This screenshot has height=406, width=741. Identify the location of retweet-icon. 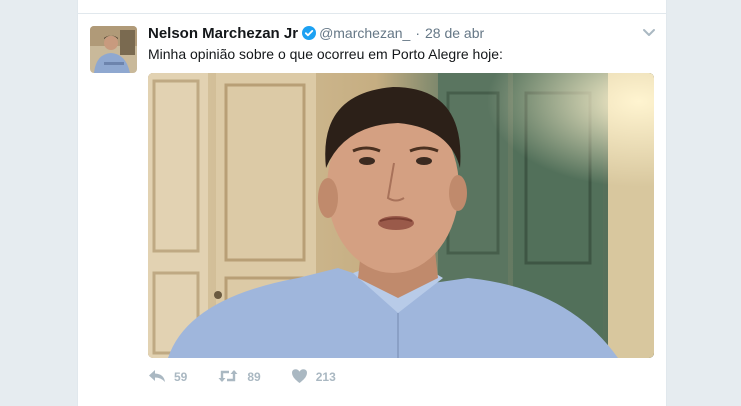
(232, 377).